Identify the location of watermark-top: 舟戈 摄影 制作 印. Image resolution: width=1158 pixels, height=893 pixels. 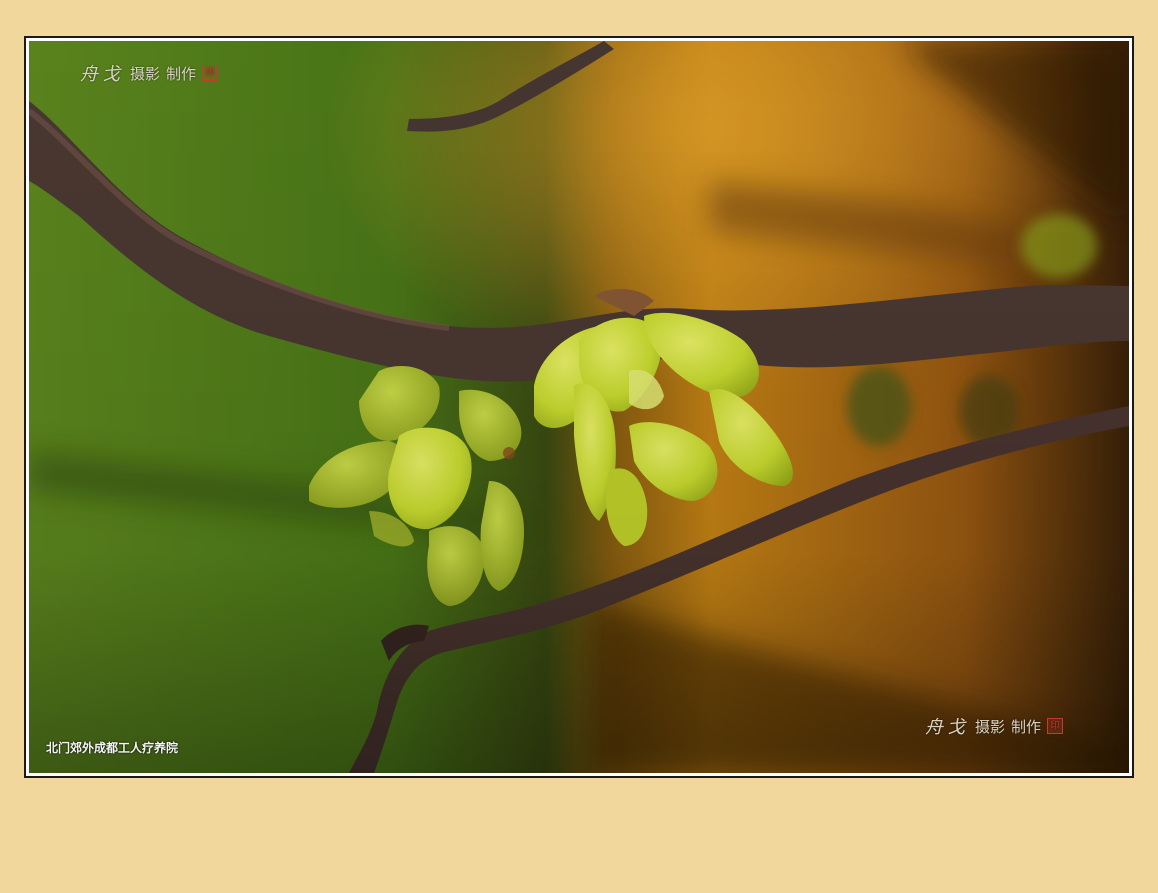
(149, 73).